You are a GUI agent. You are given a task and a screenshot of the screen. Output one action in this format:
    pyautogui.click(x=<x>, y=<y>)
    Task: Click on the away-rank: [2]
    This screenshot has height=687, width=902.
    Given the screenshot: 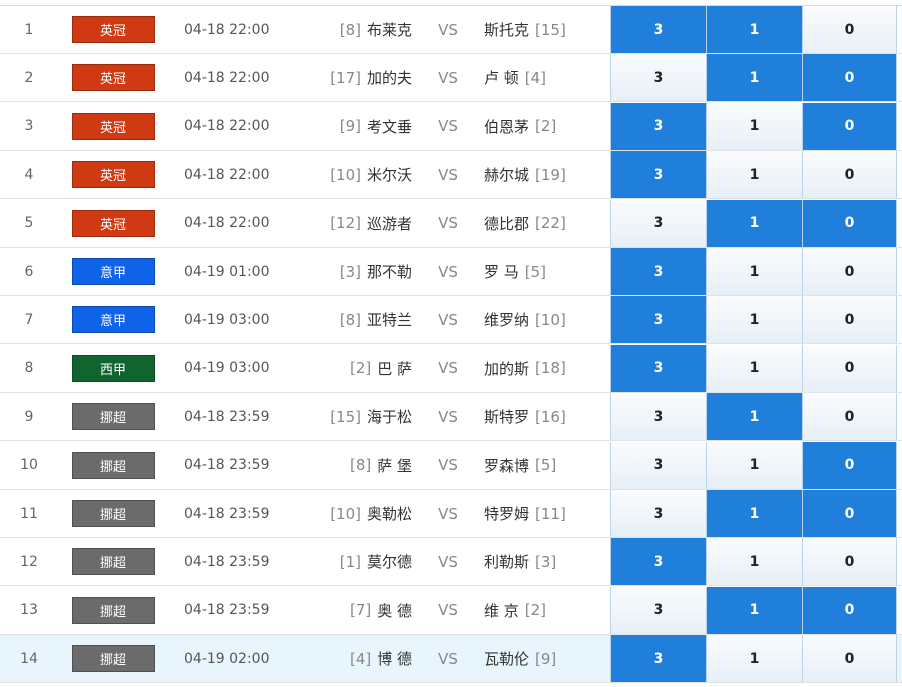 What is the action you would take?
    pyautogui.click(x=535, y=610)
    